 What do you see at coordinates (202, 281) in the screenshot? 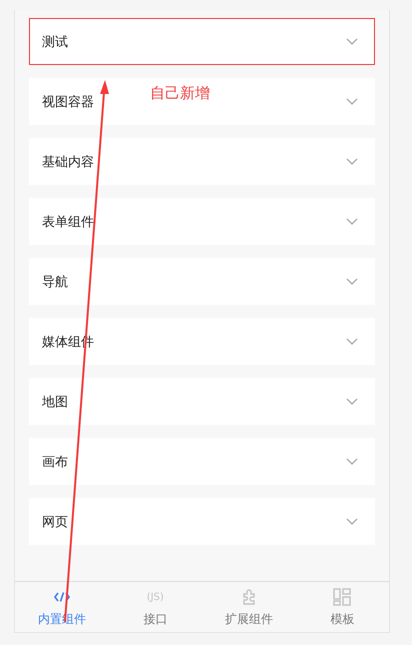
I see `accordion-header: 导航` at bounding box center [202, 281].